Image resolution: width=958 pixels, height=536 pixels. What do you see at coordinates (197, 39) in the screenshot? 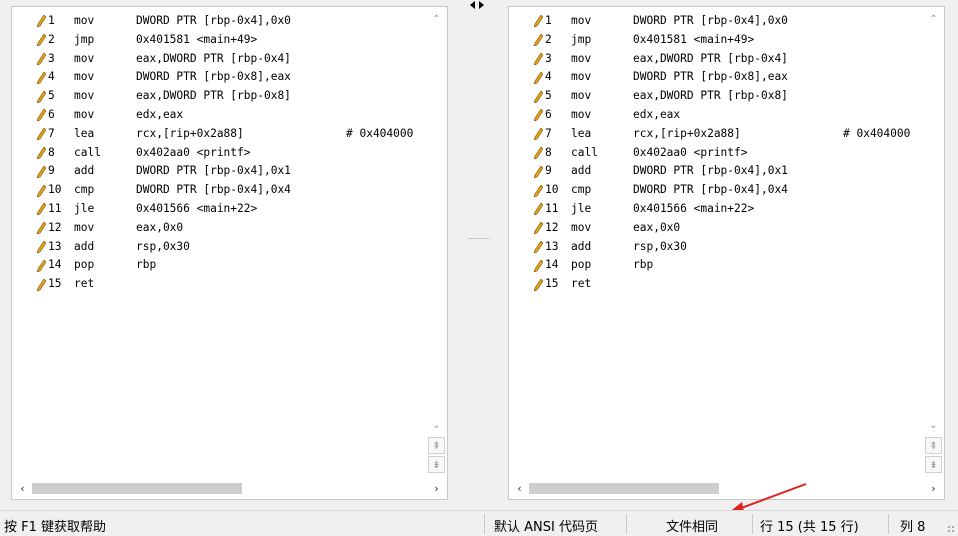
I see `operands: 0x401581 <main+49>` at bounding box center [197, 39].